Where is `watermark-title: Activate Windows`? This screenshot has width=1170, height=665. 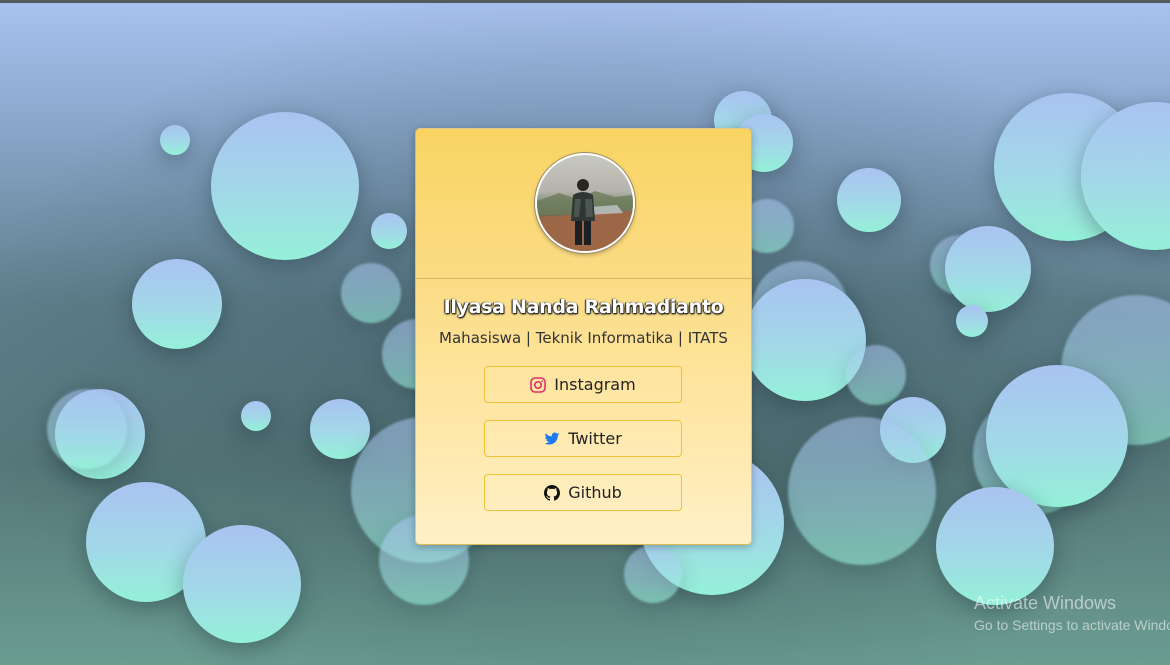
watermark-title: Activate Windows is located at coordinates (1045, 603).